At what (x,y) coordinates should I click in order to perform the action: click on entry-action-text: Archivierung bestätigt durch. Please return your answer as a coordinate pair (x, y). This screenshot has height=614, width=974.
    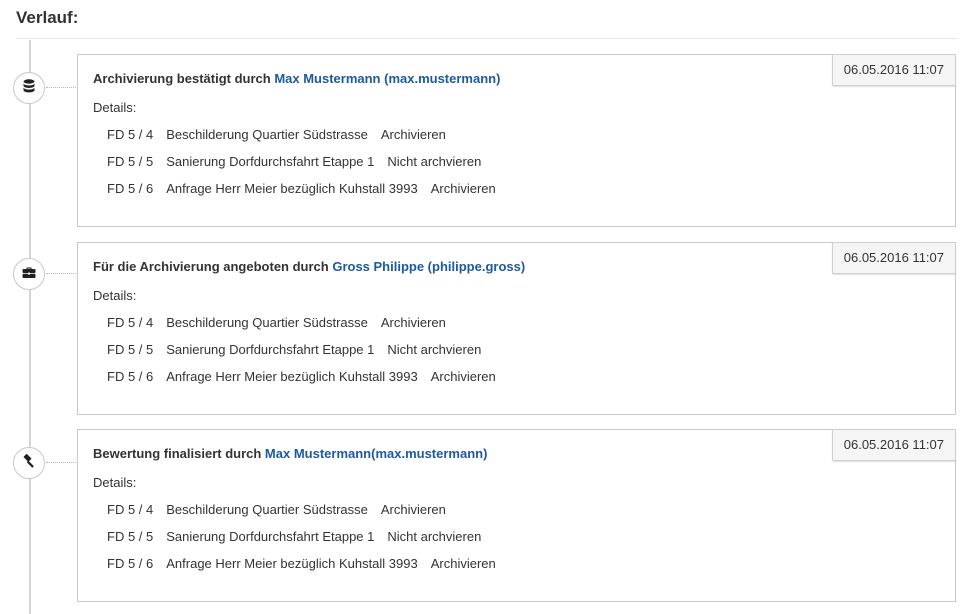
    Looking at the image, I should click on (184, 78).